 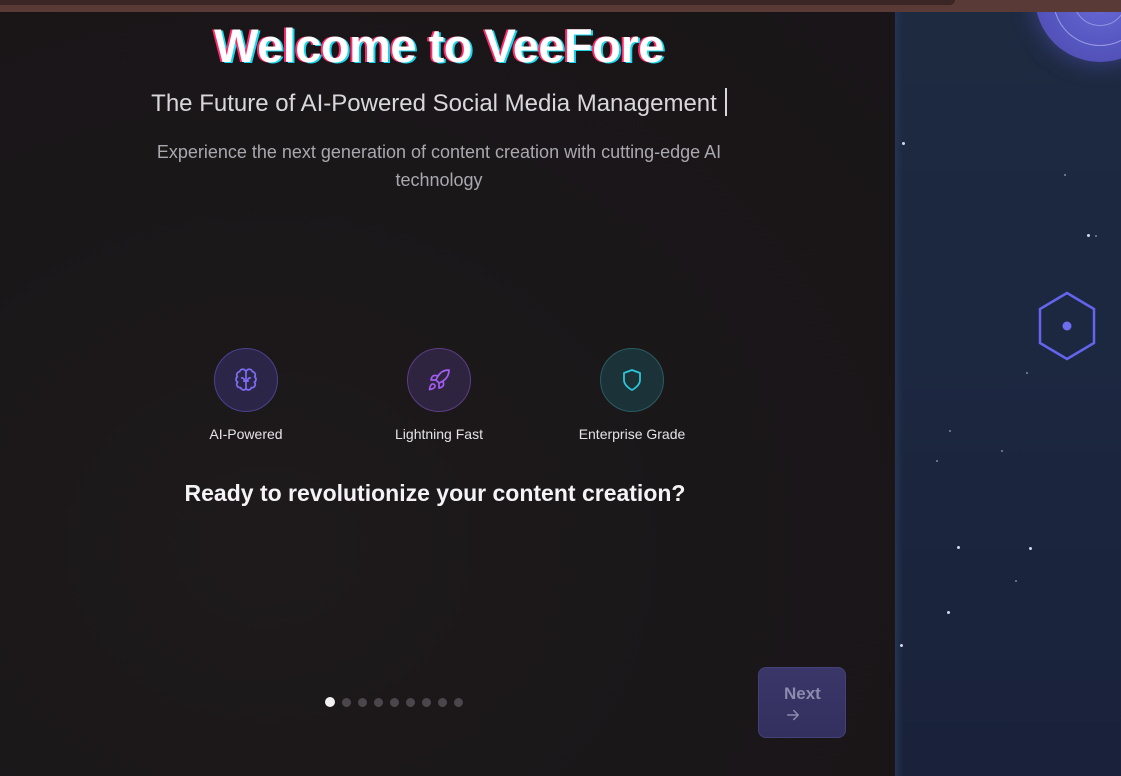 I want to click on feature-enterprise-grade: Enterprise Grade, so click(x=632, y=395).